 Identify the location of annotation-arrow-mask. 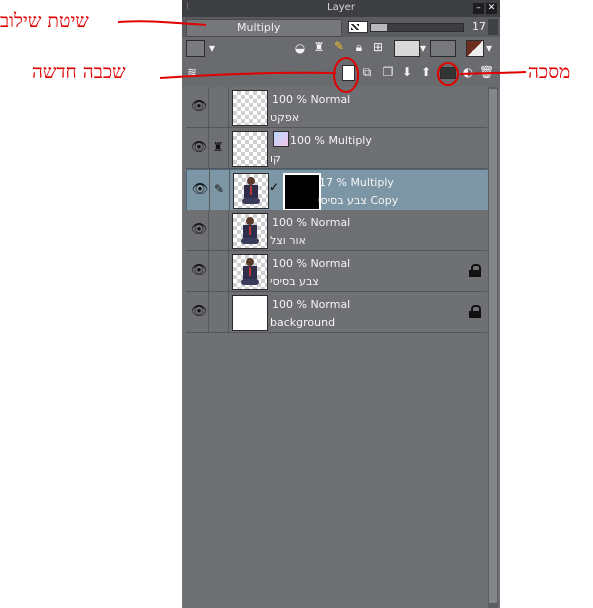
(493, 73).